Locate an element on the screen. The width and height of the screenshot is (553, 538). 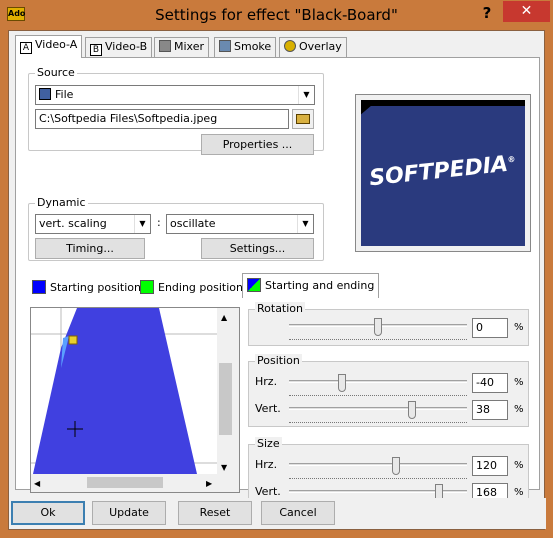
position-hrz-ticks is located at coordinates (378, 394).